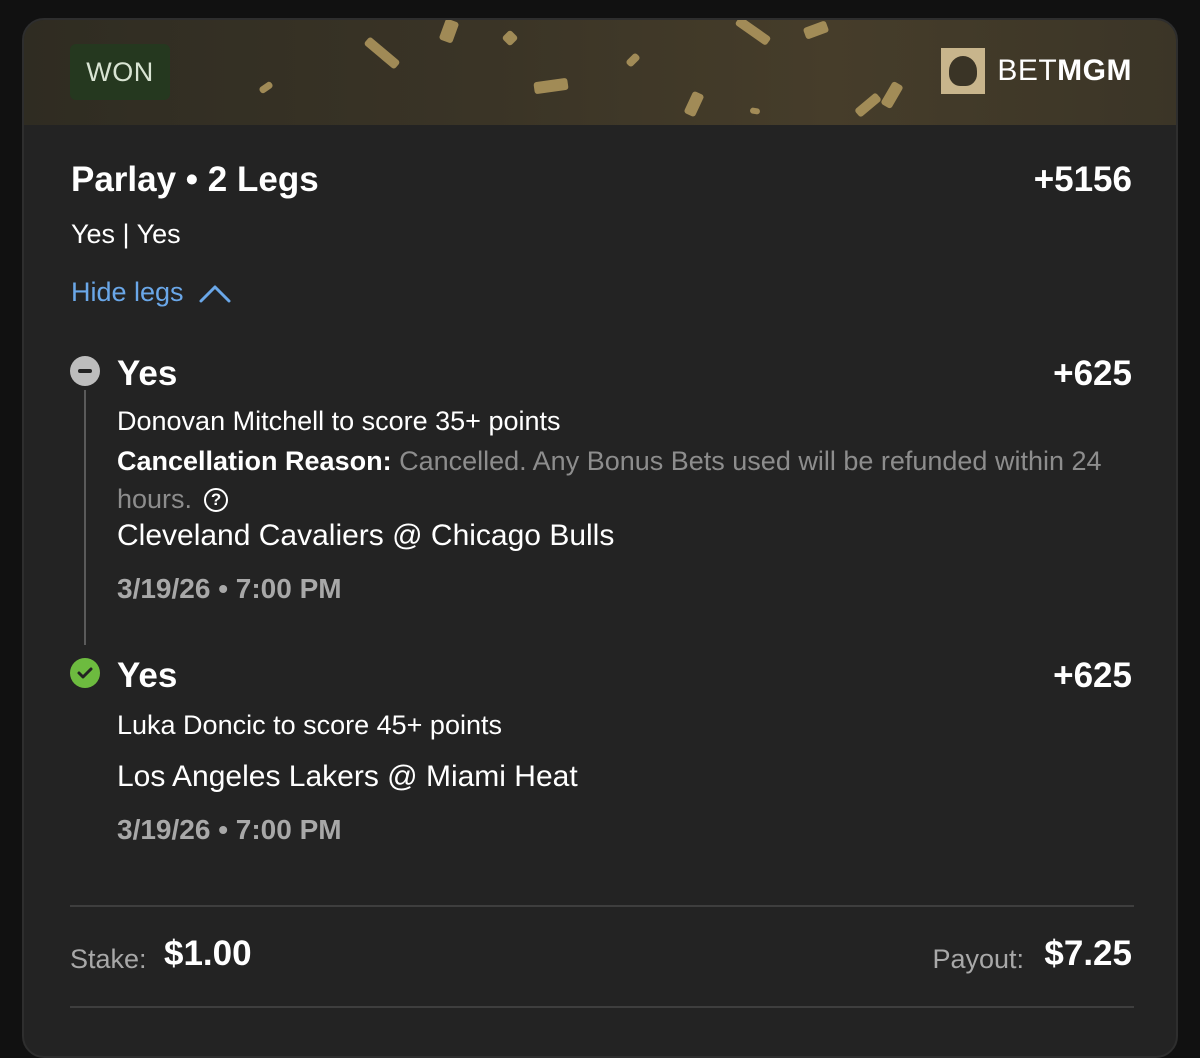 The image size is (1200, 1058). Describe the element at coordinates (195, 179) in the screenshot. I see `bet-title: Parlay • 2 Legs` at that location.